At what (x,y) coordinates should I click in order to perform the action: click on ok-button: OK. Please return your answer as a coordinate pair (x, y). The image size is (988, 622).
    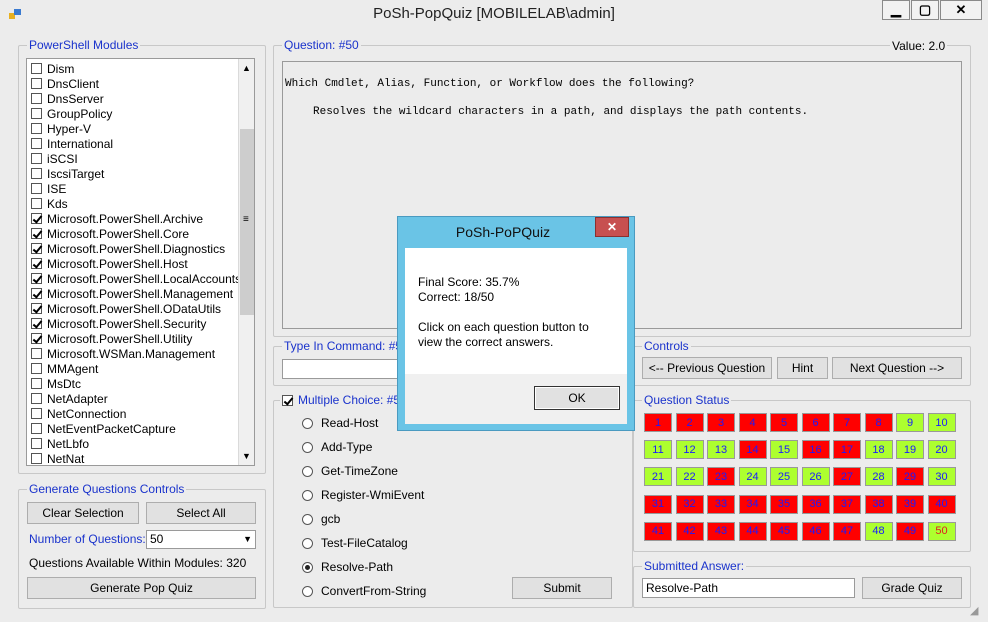
    Looking at the image, I should click on (577, 398).